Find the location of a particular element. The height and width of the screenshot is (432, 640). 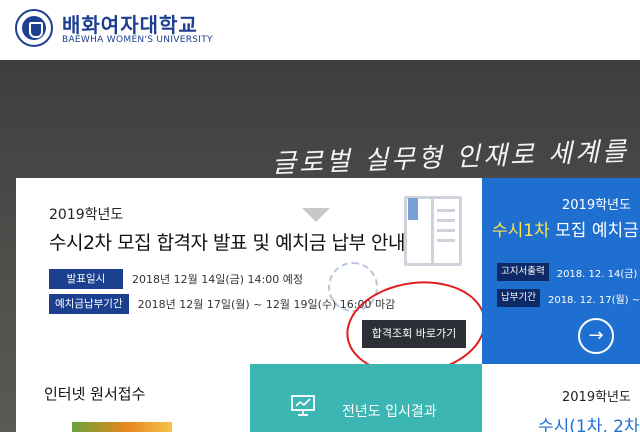

bill-print-value: 2018. 12. 14(금) ~ 12 is located at coordinates (598, 274).